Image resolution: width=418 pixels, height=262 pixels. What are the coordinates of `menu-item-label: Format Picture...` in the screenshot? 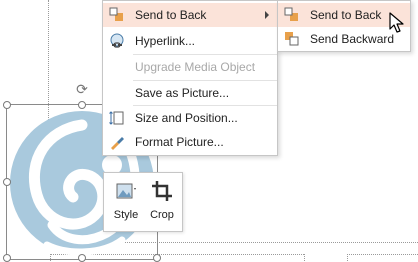 It's located at (179, 142).